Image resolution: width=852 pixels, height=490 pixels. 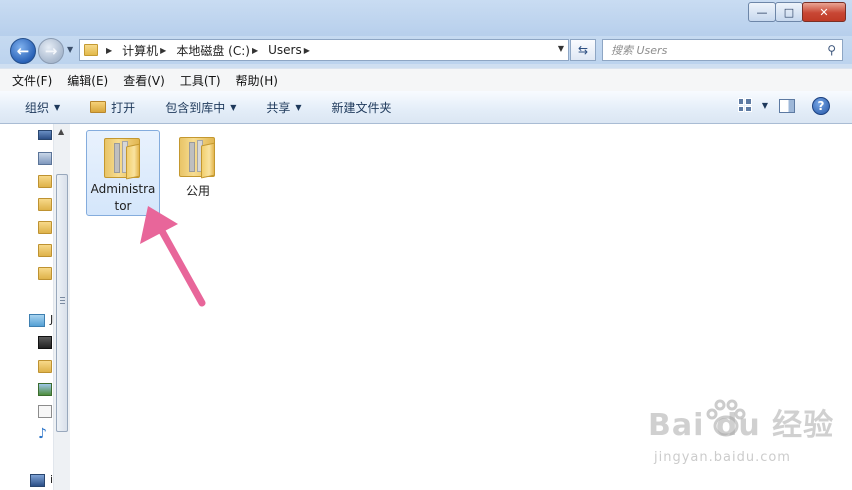 What do you see at coordinates (722, 457) in the screenshot?
I see `watermark-site: jingyan.baidu.com` at bounding box center [722, 457].